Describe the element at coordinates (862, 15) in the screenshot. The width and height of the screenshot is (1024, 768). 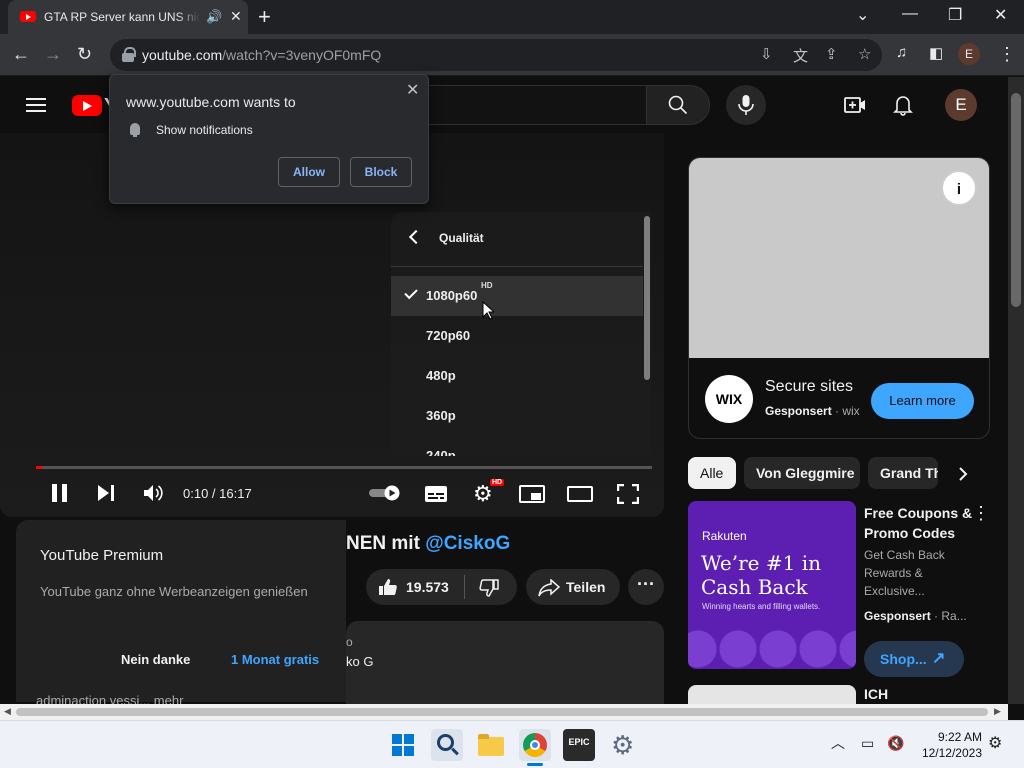
I see `tab-search-icon: ⌄` at that location.